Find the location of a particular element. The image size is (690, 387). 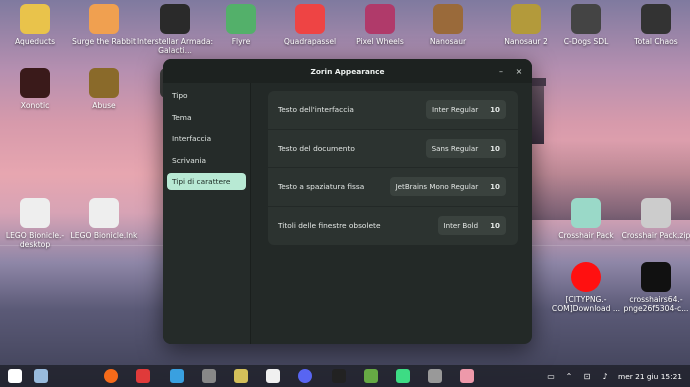

dinosaur-icon is located at coordinates (448, 19).